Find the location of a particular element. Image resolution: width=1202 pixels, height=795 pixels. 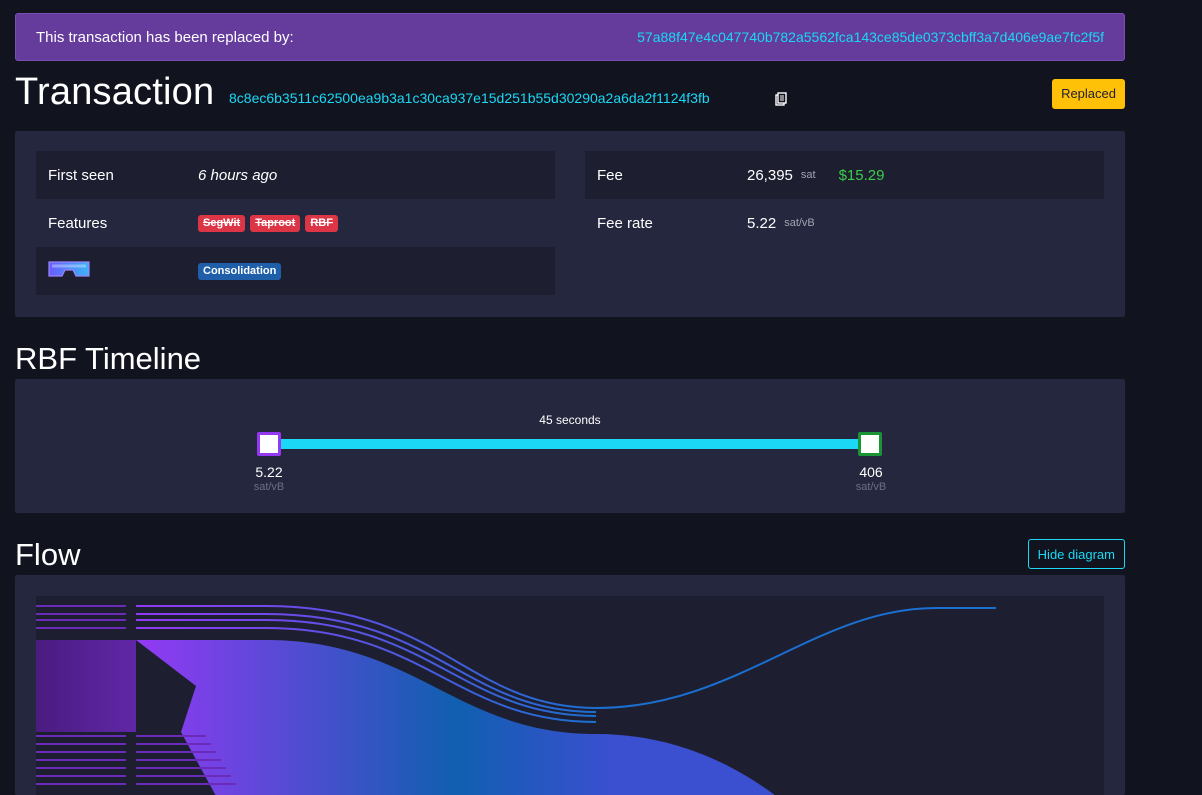

fee-rate-unit: sat/vB is located at coordinates (799, 223).